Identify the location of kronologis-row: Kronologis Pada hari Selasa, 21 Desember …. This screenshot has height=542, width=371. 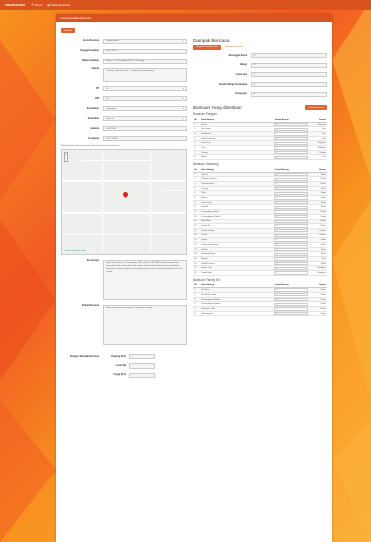
(124, 280).